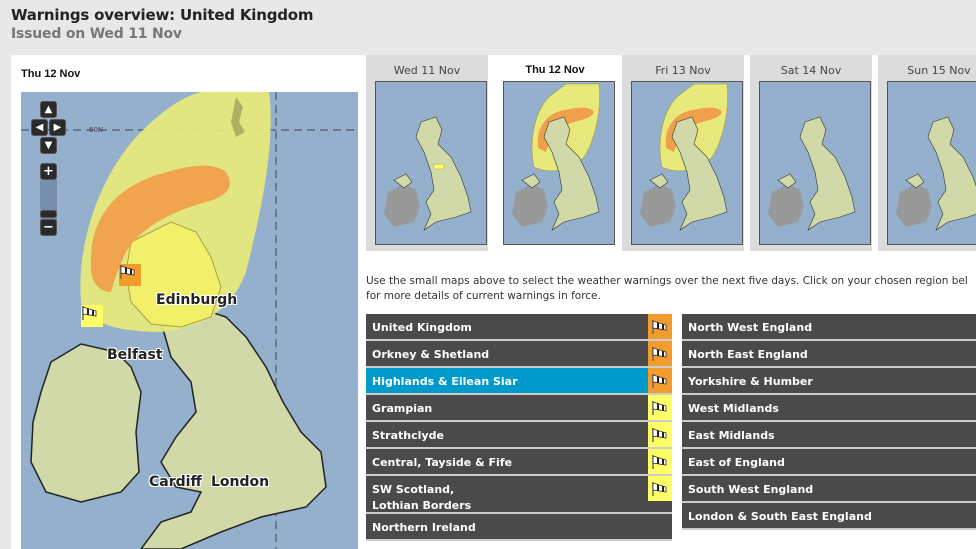  What do you see at coordinates (240, 482) in the screenshot?
I see `city-label-london: London` at bounding box center [240, 482].